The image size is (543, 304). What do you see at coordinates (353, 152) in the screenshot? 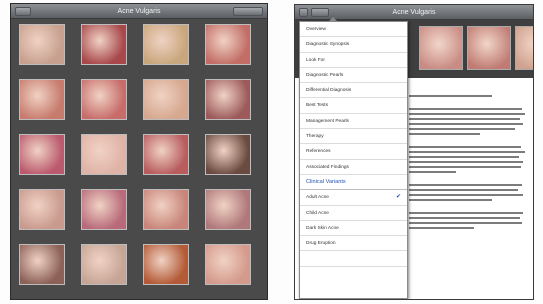
I see `menu-item: References` at bounding box center [353, 152].